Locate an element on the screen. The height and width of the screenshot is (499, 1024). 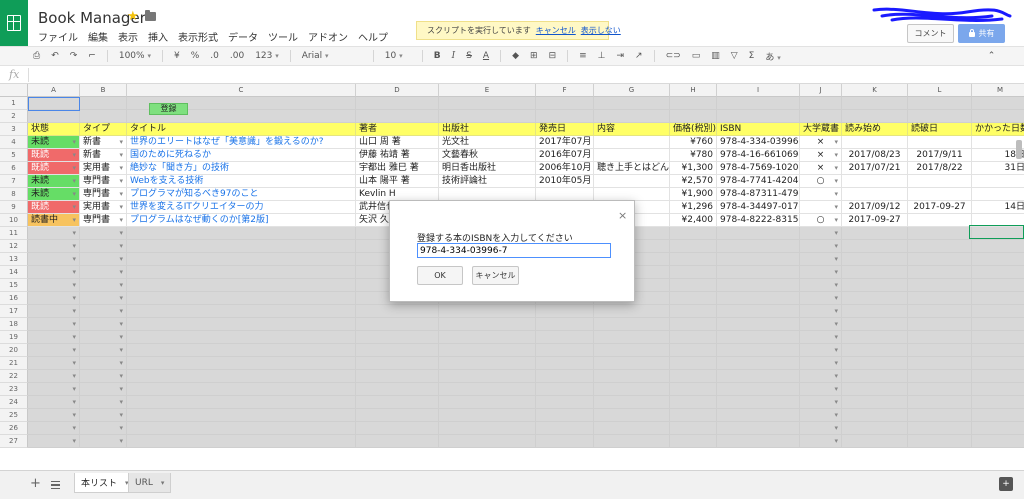
column-header-g: G is located at coordinates (632, 90).